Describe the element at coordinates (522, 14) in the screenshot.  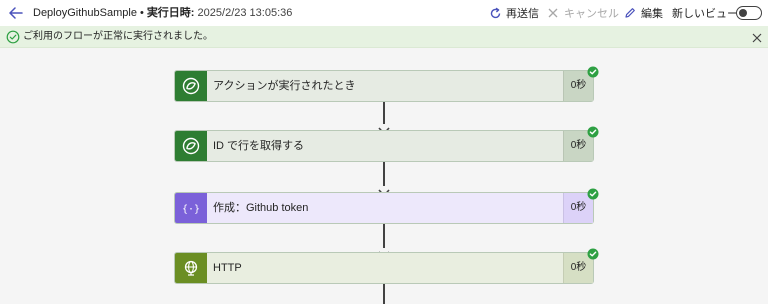
I see `resend-label: 再送信` at that location.